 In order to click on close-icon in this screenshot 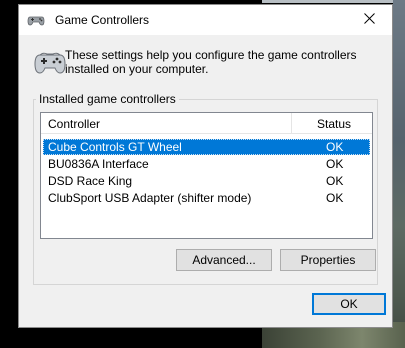, I will do `click(369, 20)`.